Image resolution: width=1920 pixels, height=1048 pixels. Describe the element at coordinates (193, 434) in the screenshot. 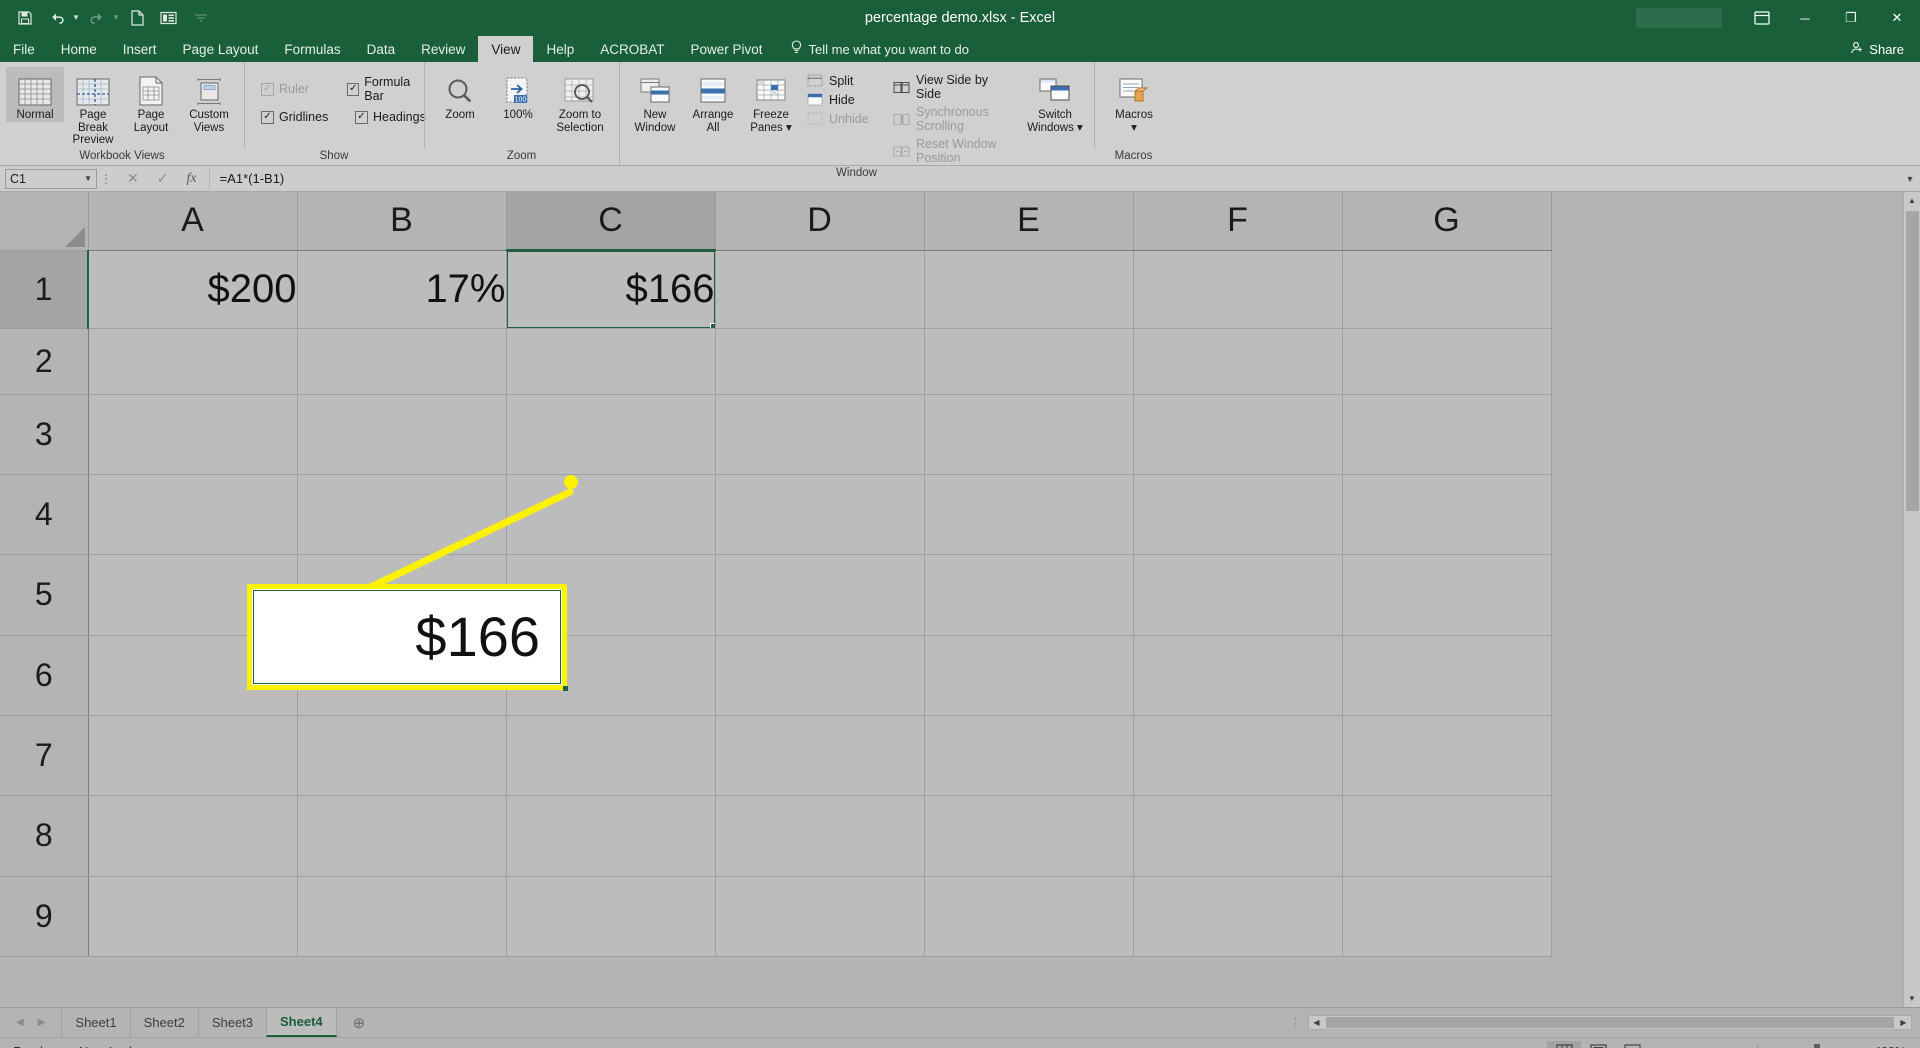

I see `cell-a3` at that location.